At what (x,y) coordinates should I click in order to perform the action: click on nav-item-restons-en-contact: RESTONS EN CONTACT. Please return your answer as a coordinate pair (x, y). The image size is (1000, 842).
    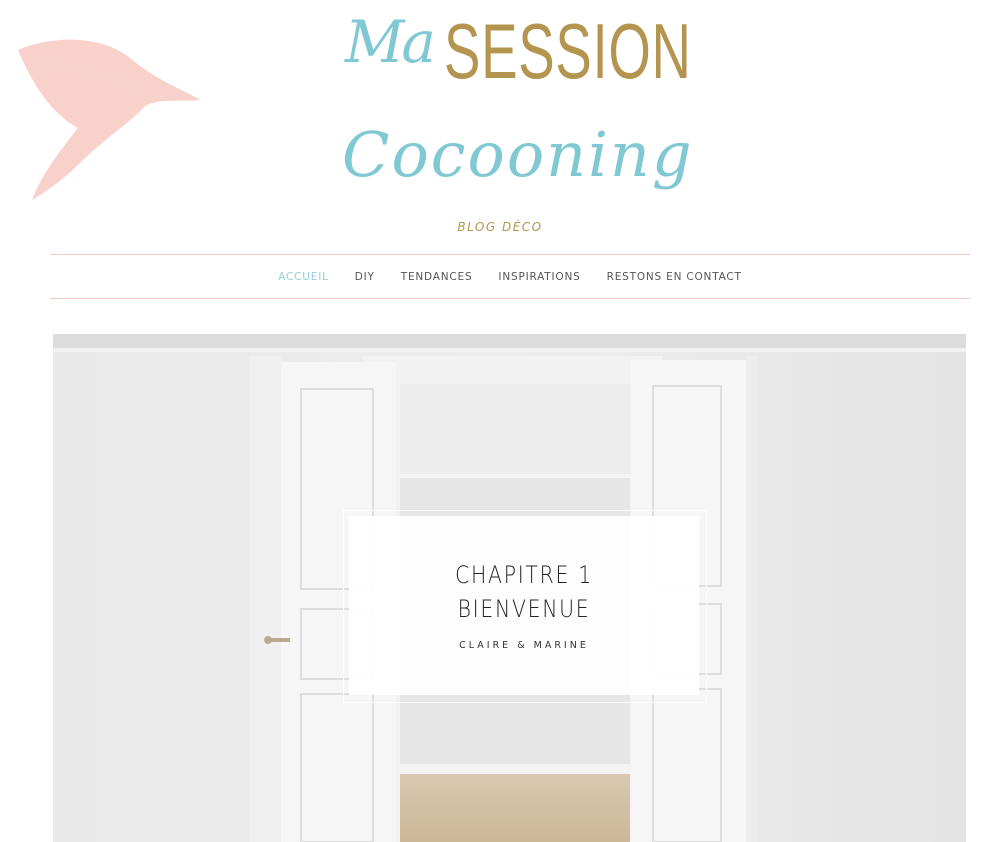
    Looking at the image, I should click on (674, 277).